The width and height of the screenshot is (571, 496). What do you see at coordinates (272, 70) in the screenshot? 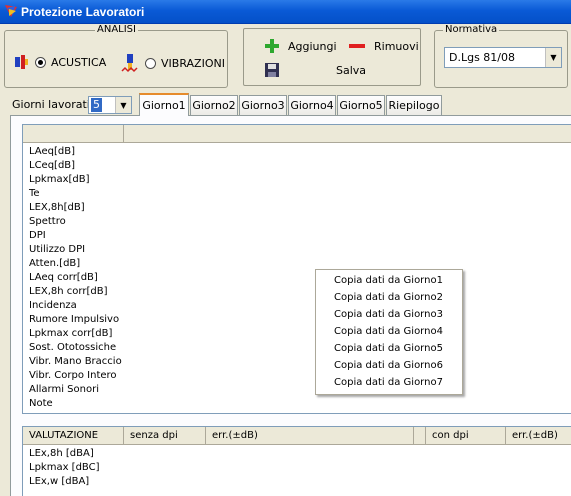
I see `floppy-disk-icon` at bounding box center [272, 70].